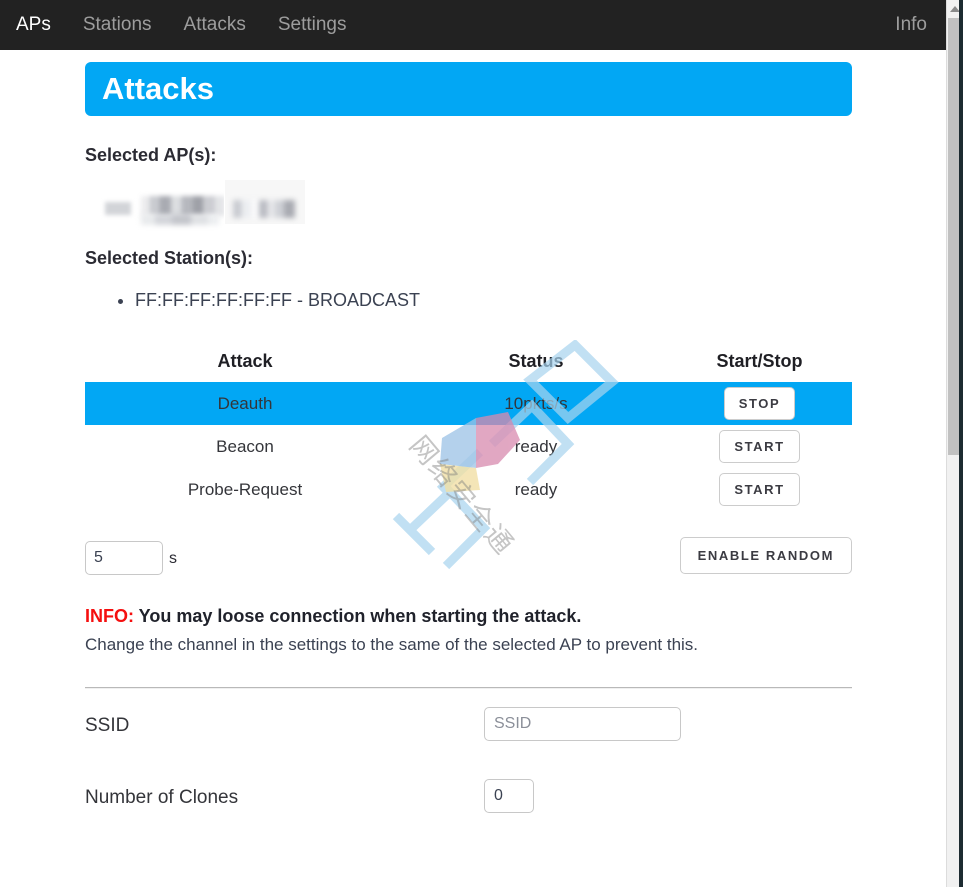 Image resolution: width=963 pixels, height=887 pixels. What do you see at coordinates (493, 300) in the screenshot?
I see `list-item: FF:FF:FF:FF:FF:FF - BROADCAST` at bounding box center [493, 300].